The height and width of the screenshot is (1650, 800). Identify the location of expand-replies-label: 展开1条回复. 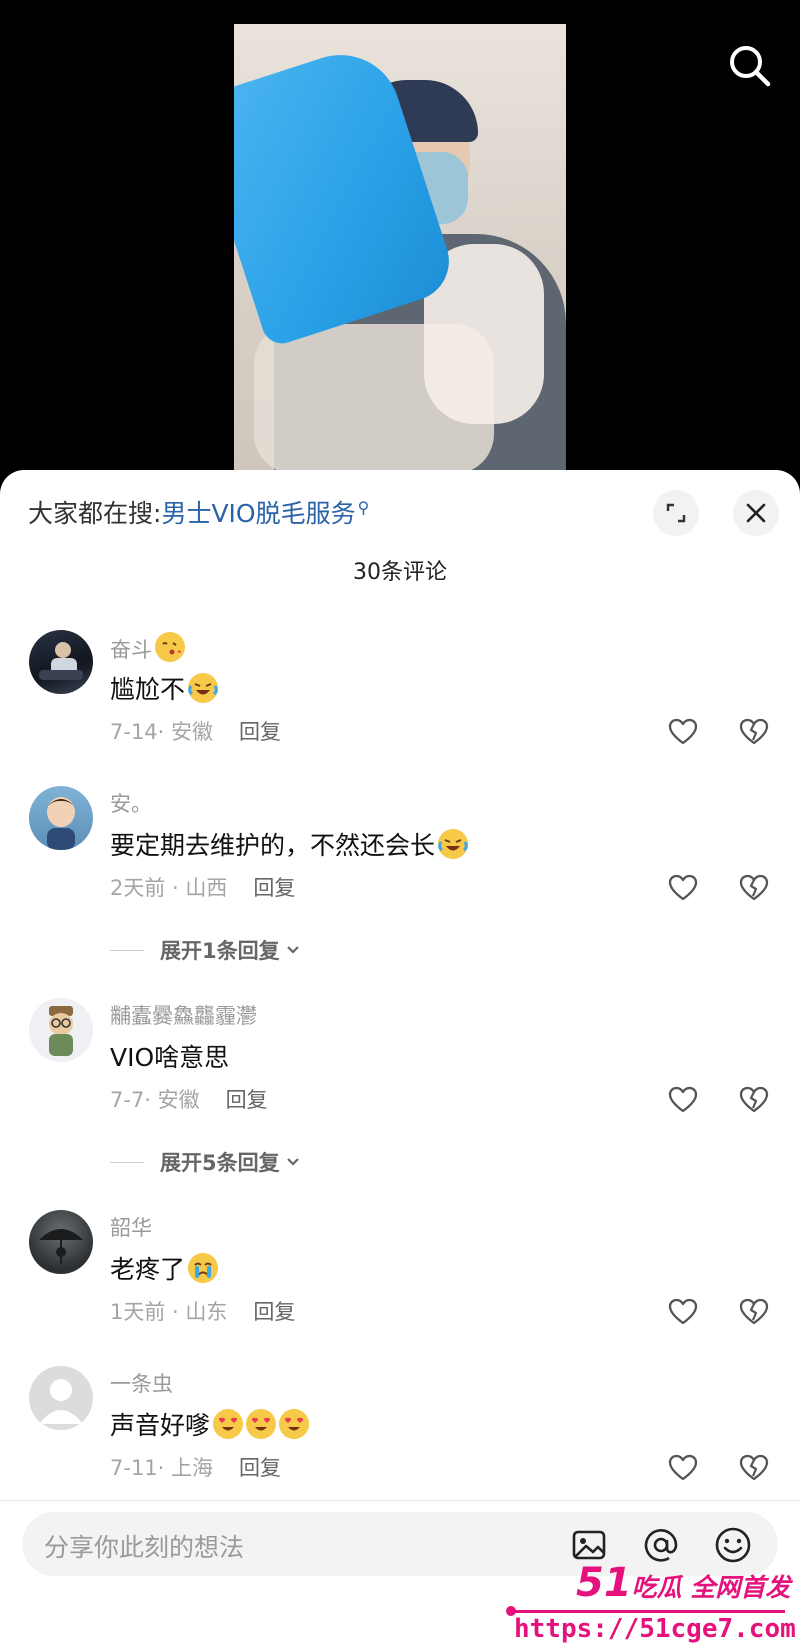
(220, 951).